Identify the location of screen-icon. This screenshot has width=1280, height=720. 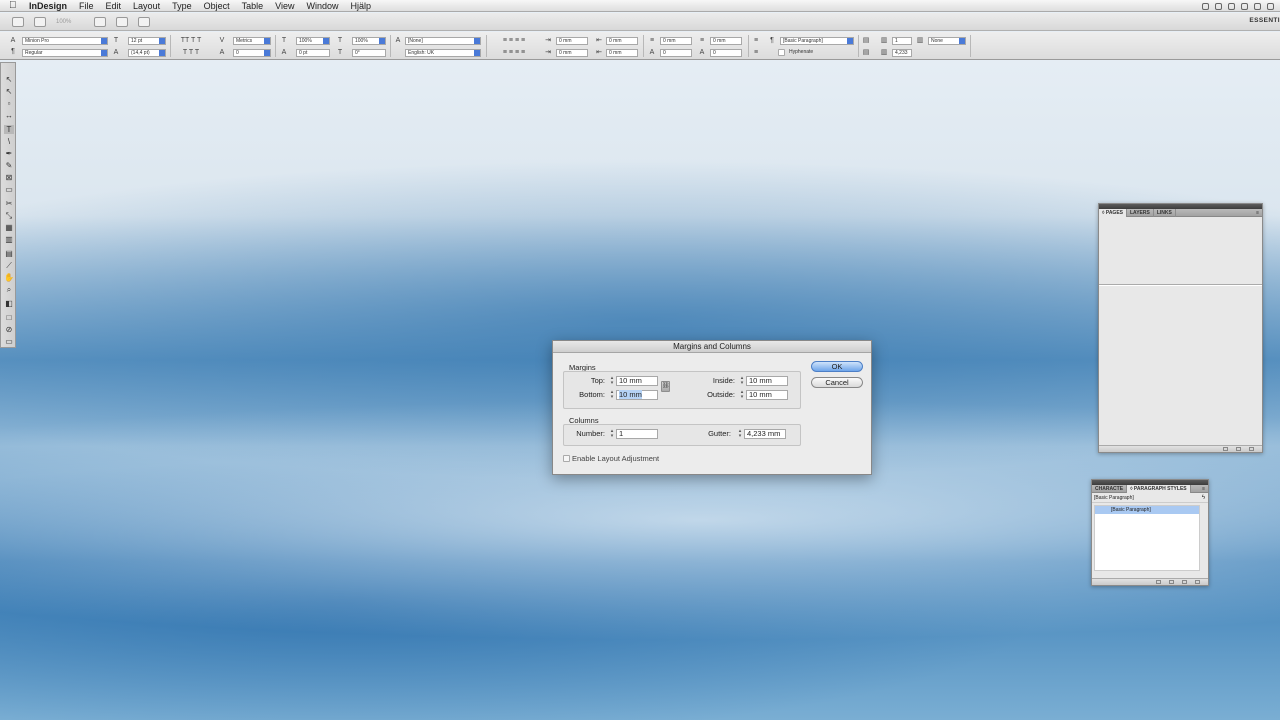
(1205, 6).